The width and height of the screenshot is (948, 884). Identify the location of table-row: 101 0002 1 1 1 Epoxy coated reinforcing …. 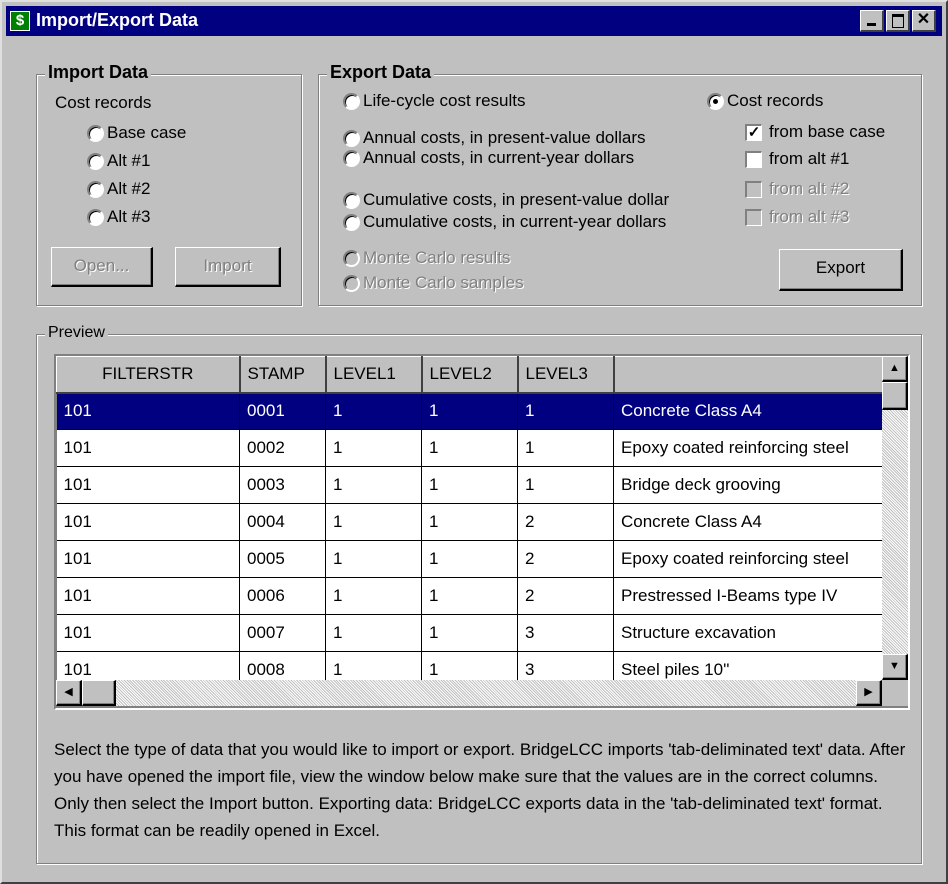
(469, 448).